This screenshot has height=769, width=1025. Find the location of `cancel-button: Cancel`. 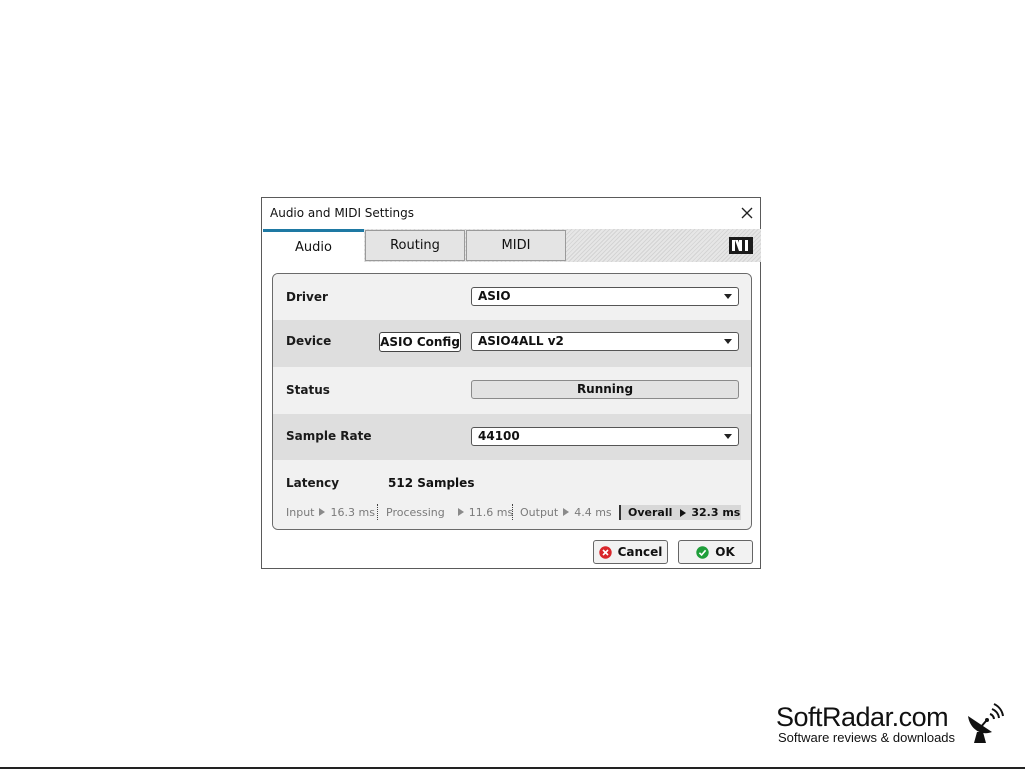

cancel-button: Cancel is located at coordinates (630, 552).